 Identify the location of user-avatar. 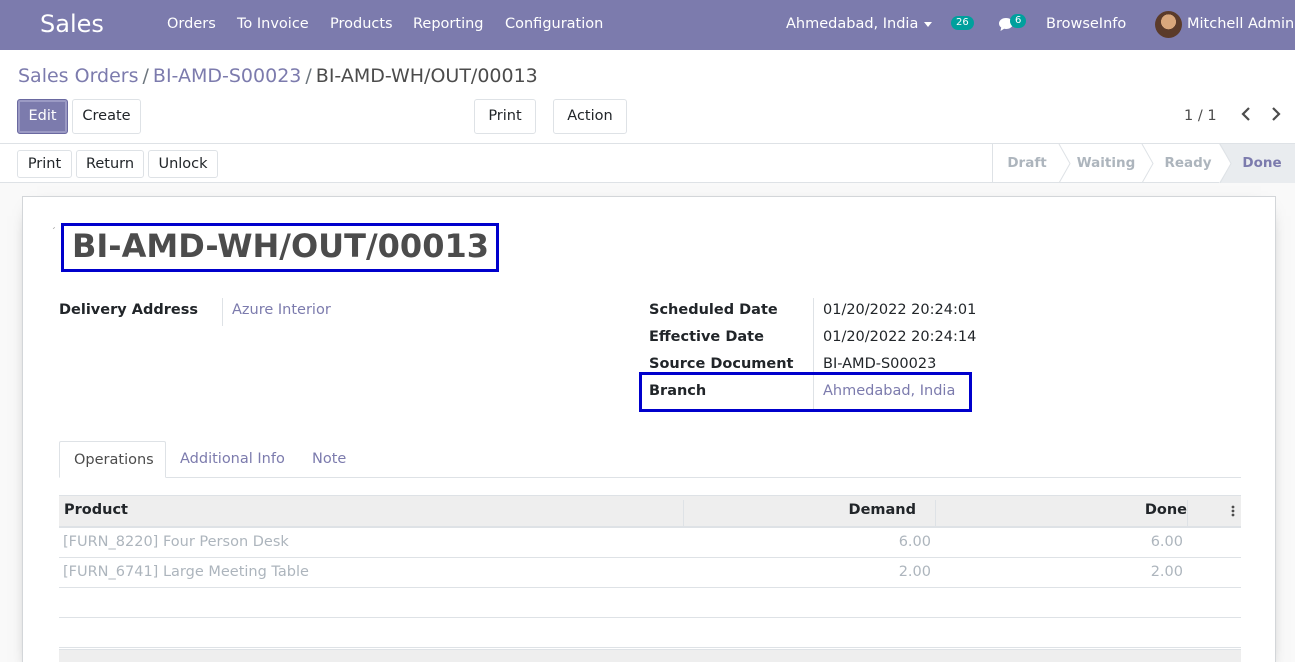
(1168, 24).